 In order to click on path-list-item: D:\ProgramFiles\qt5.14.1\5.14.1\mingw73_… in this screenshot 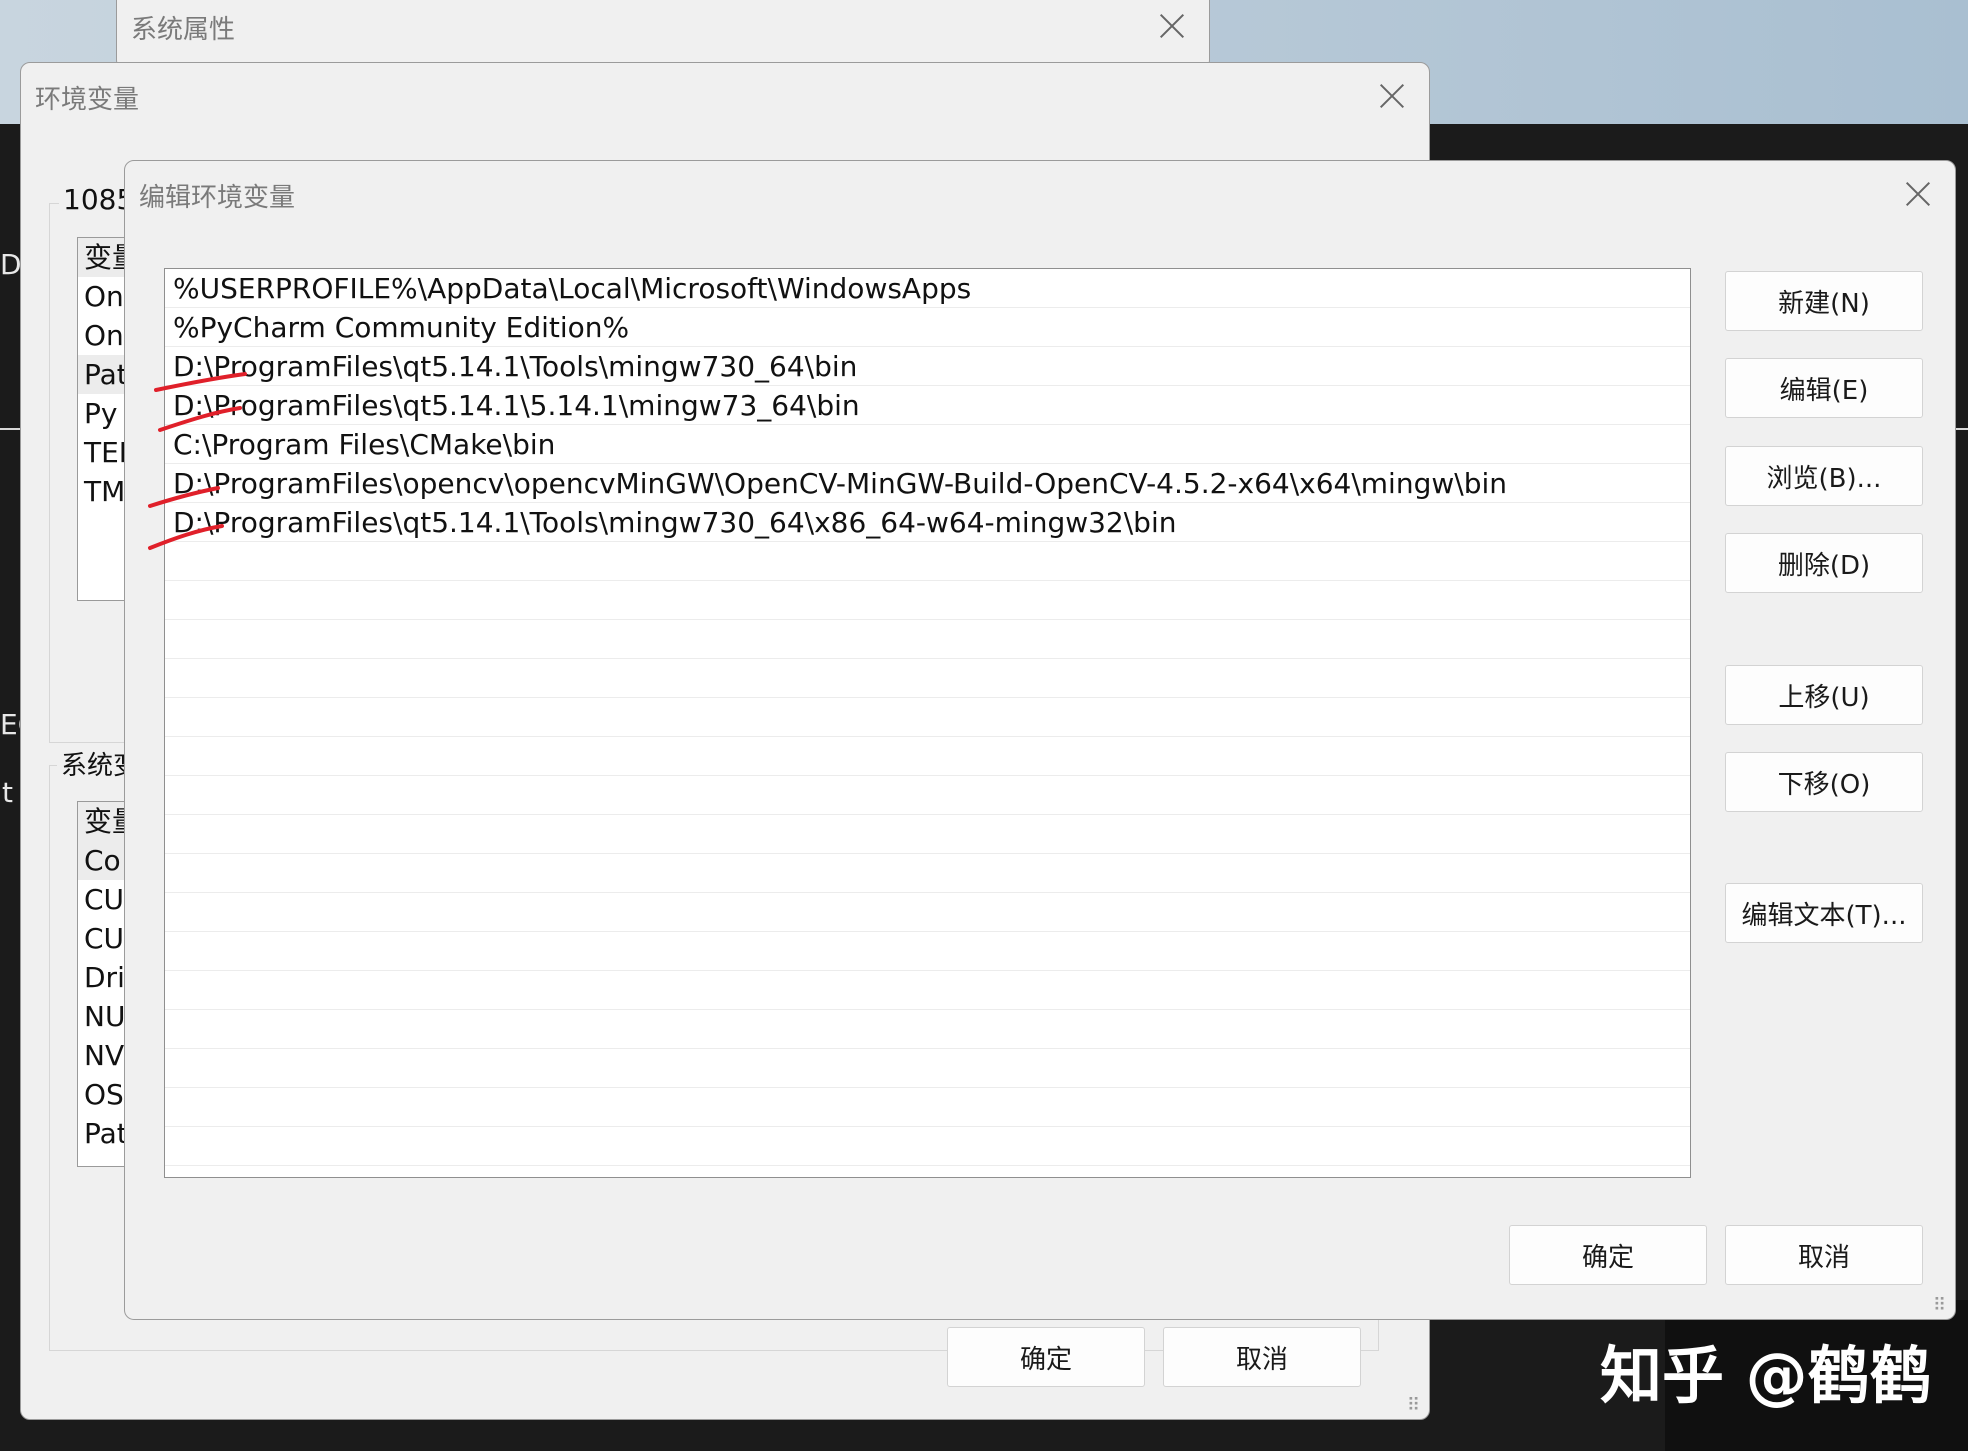, I will do `click(927, 405)`.